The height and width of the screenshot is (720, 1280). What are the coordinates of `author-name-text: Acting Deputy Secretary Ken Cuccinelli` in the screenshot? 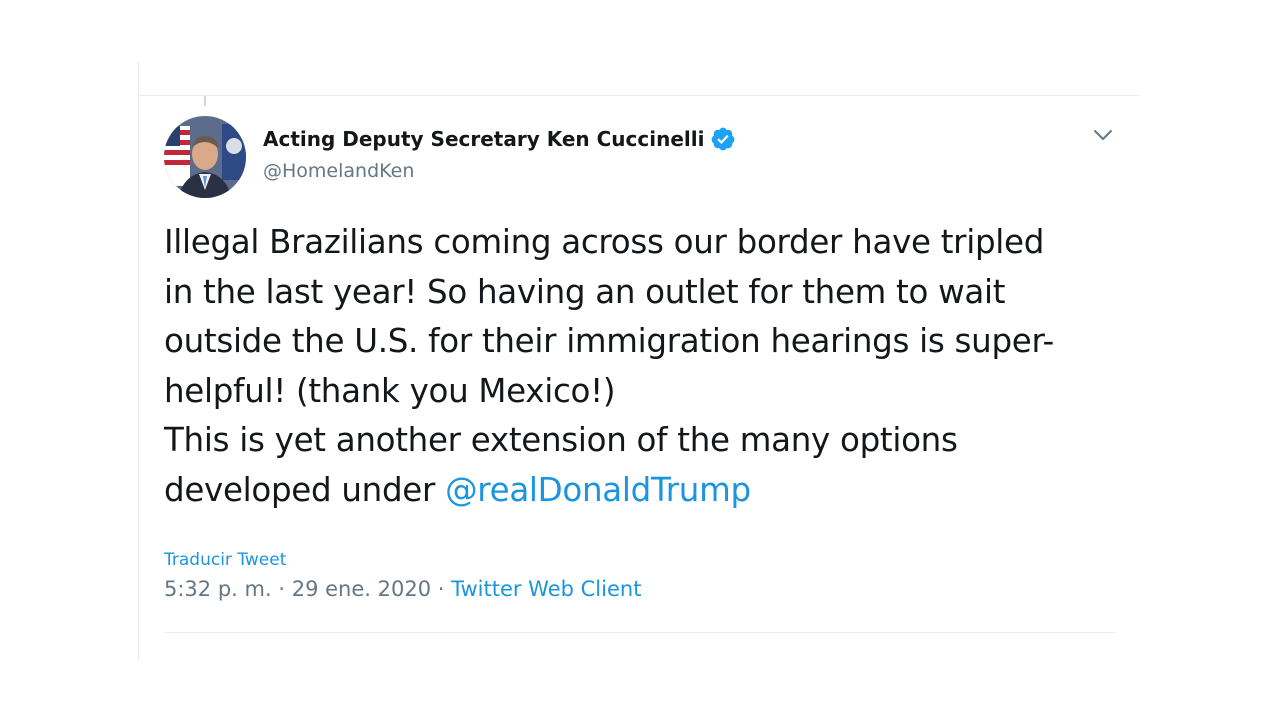 It's located at (483, 139).